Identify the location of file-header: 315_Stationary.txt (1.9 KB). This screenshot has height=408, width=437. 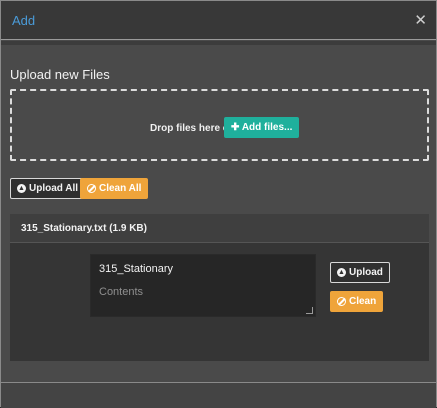
(219, 228).